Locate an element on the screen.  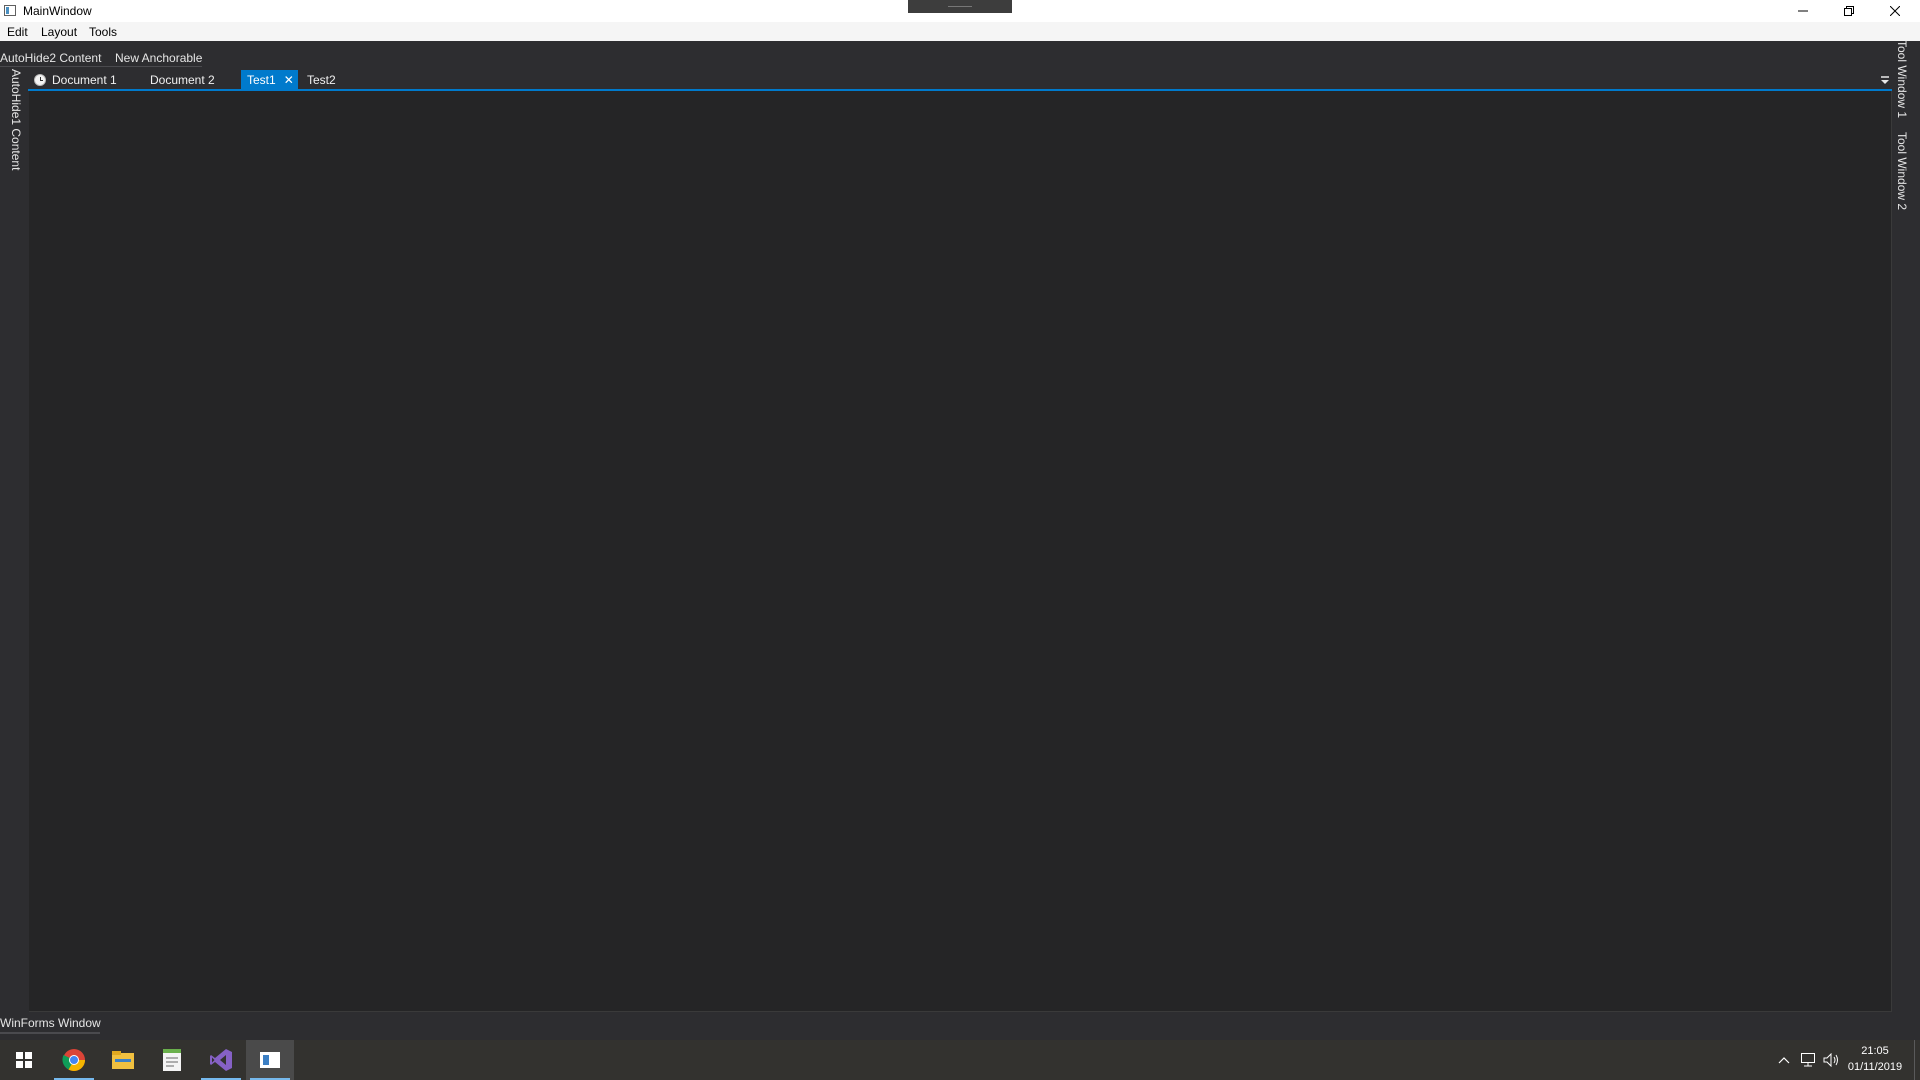
show-desktop-button is located at coordinates (1917, 1060).